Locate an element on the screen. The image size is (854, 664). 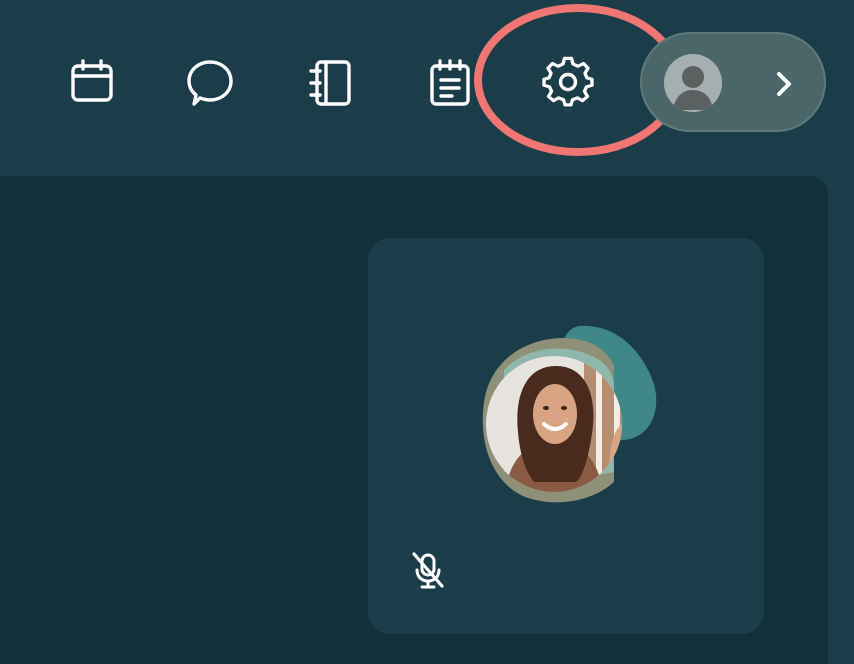
settings-button is located at coordinates (568, 82).